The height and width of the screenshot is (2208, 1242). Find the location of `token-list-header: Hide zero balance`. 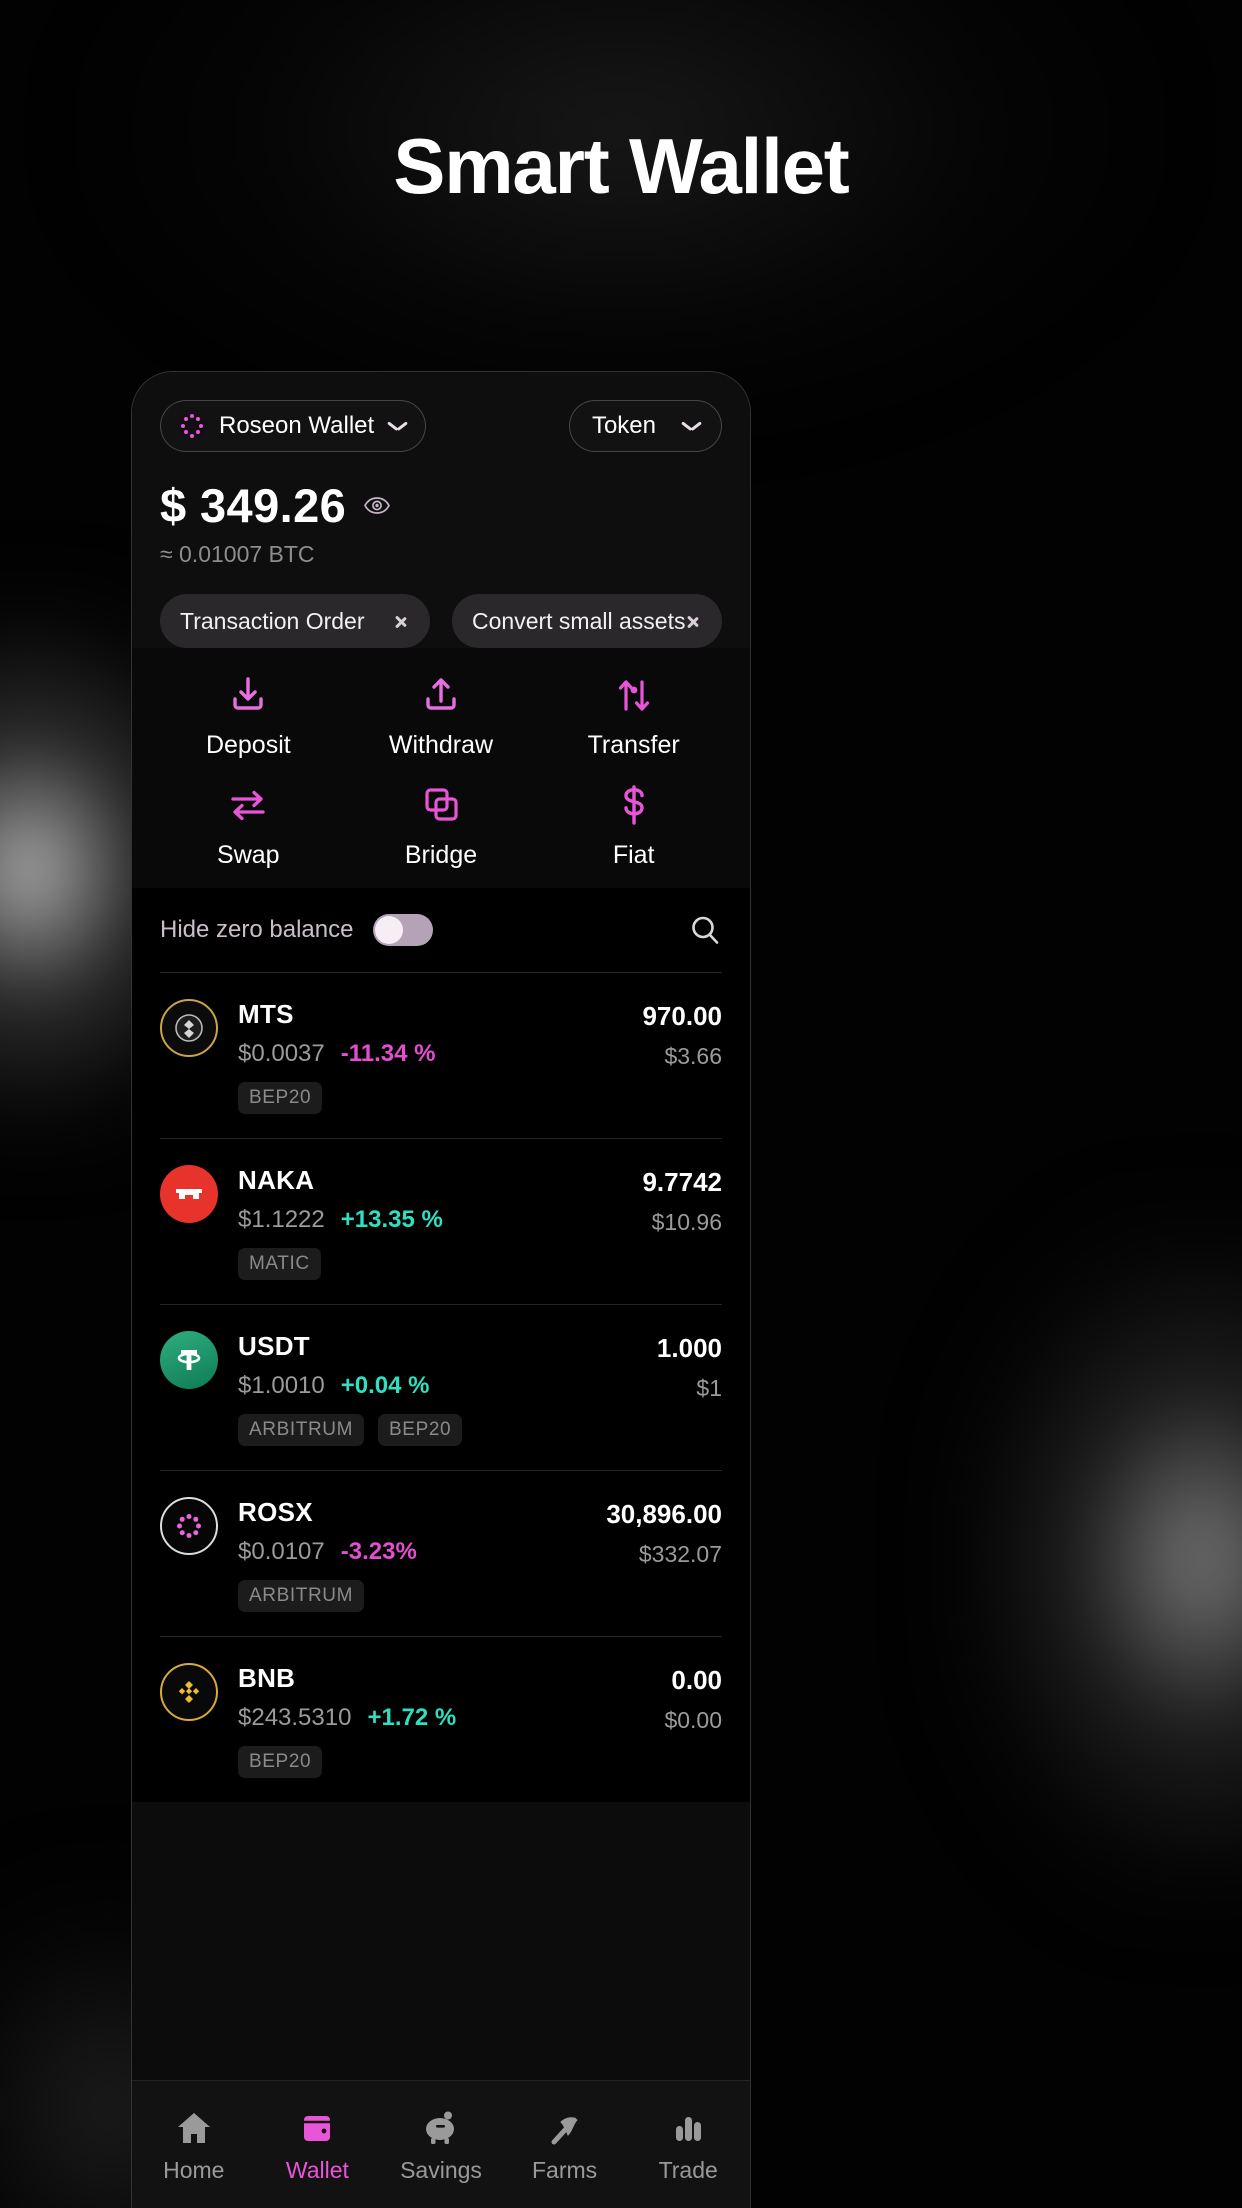

token-list-header: Hide zero balance is located at coordinates (441, 930).